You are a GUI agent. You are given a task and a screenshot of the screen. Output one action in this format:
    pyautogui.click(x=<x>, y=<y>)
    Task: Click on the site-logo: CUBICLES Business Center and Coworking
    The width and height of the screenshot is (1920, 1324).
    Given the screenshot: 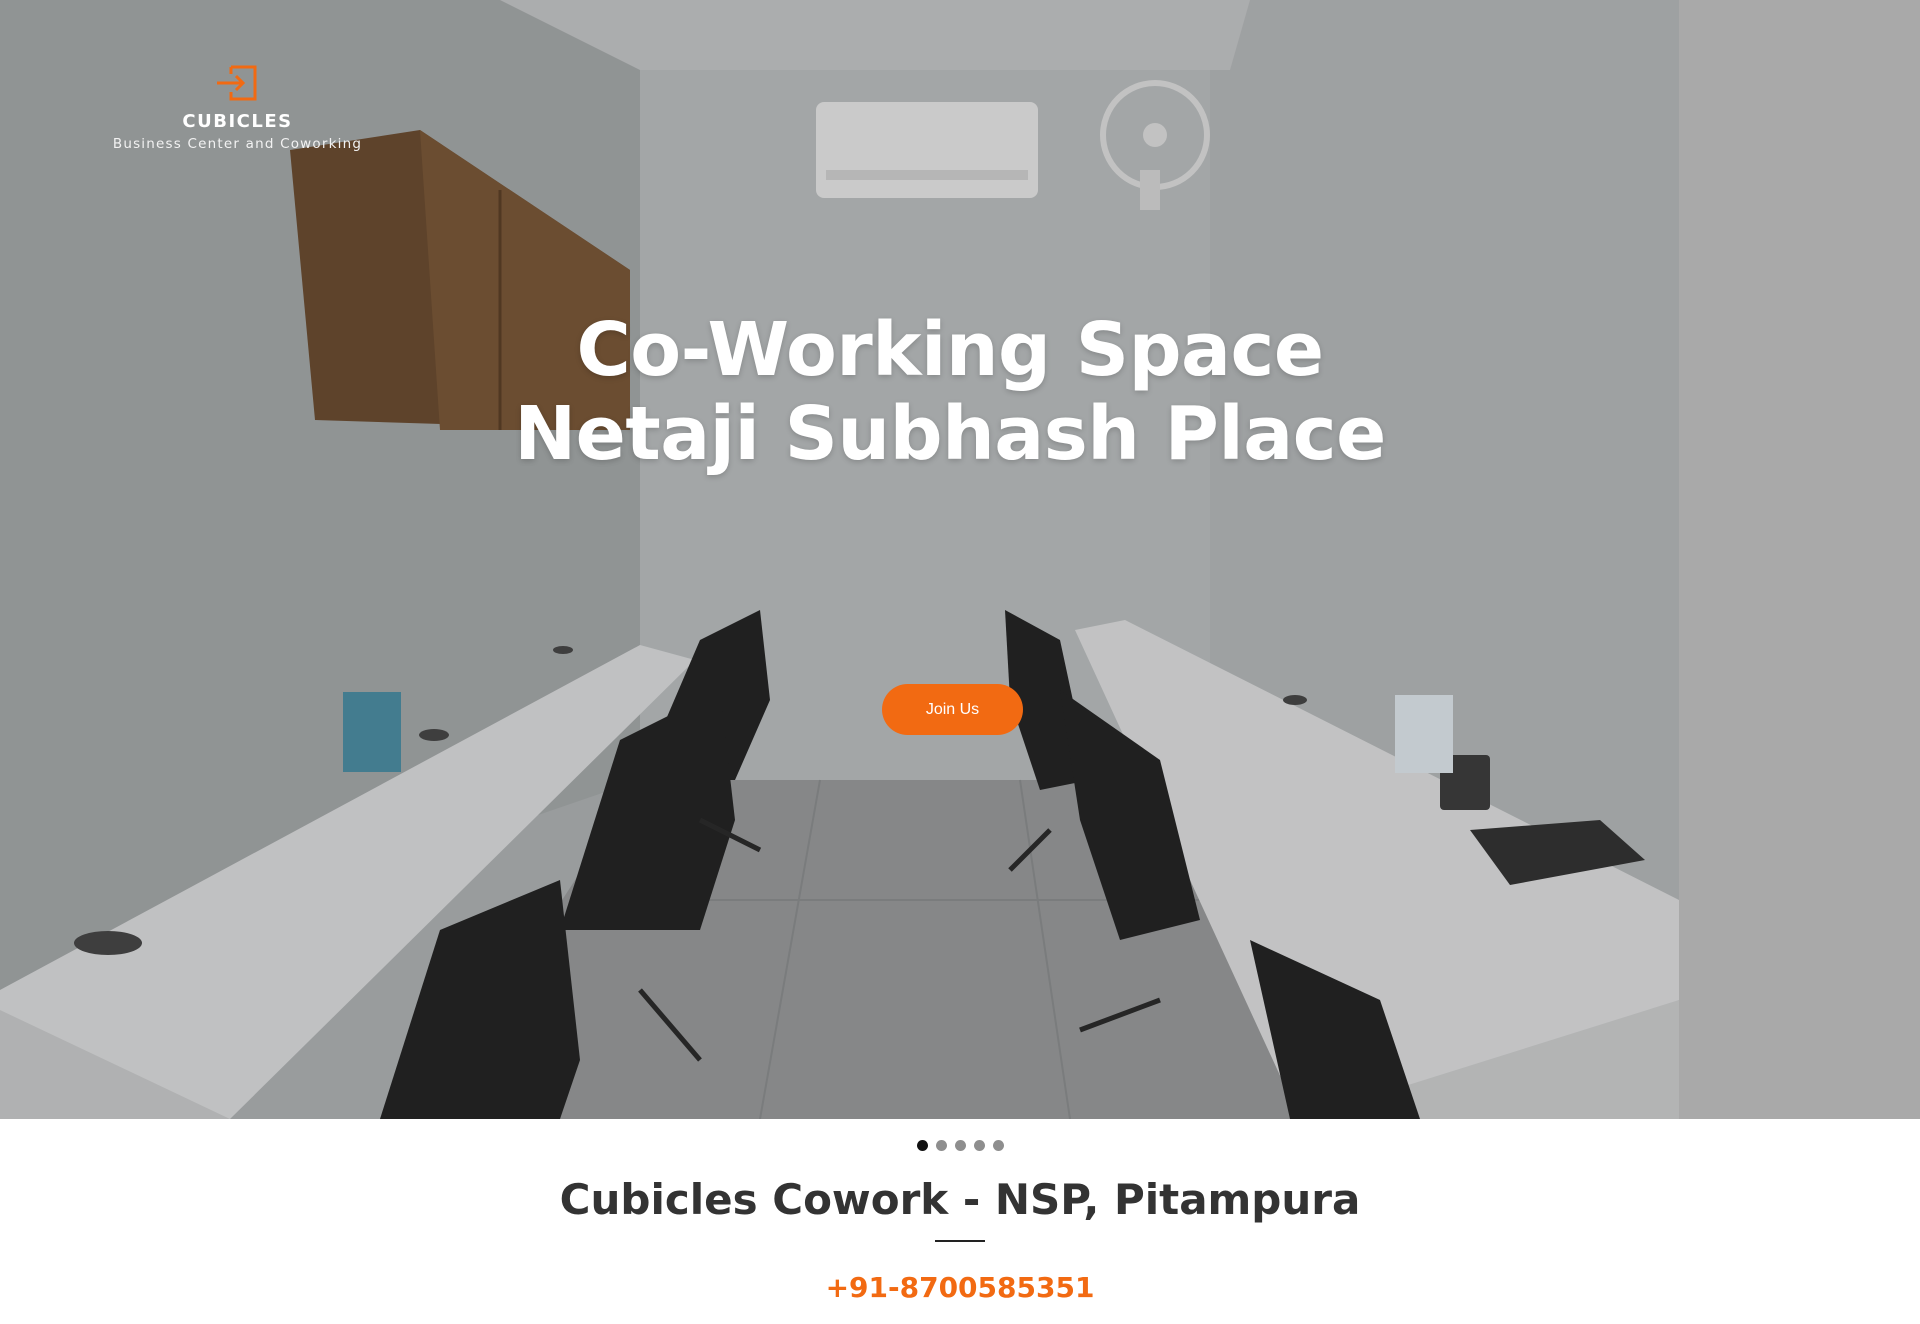 What is the action you would take?
    pyautogui.click(x=237, y=108)
    